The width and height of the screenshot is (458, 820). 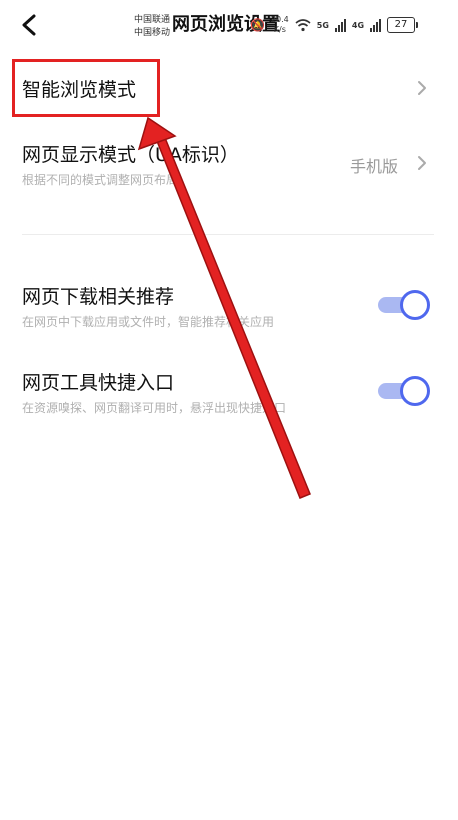 What do you see at coordinates (98, 297) in the screenshot?
I see `download-rec-title: 网页下载相关推荐` at bounding box center [98, 297].